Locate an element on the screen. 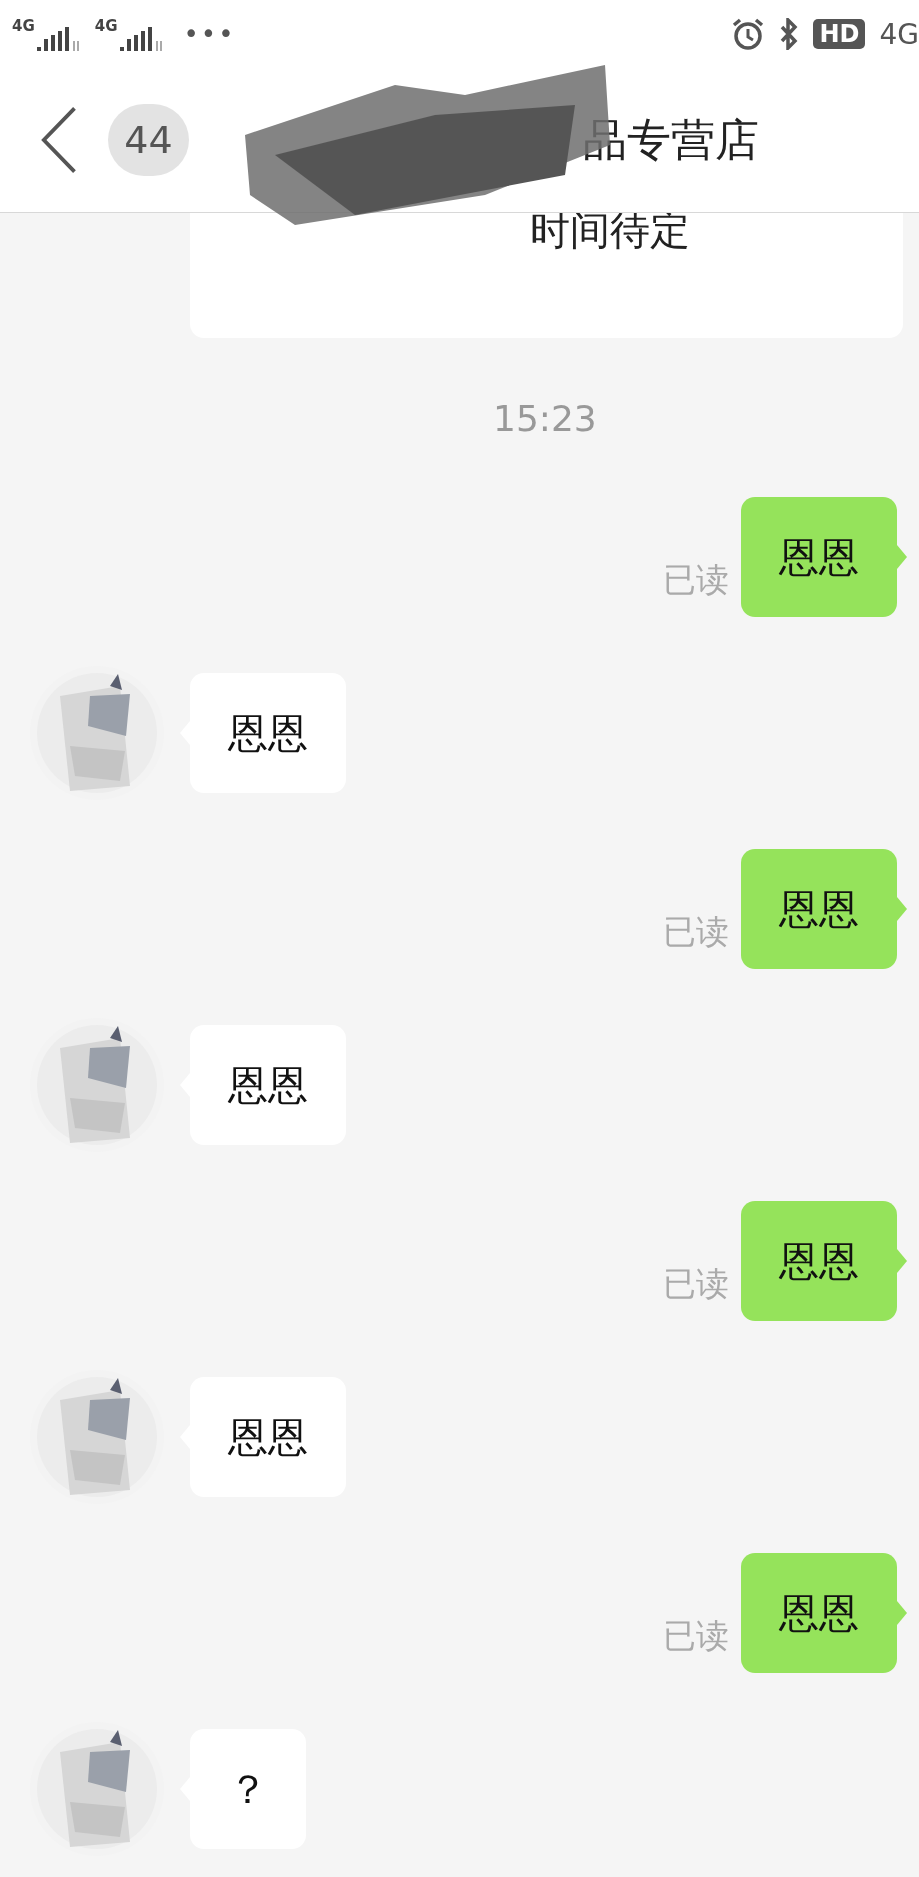 This screenshot has height=1877, width=919. back-icon is located at coordinates (59, 140).